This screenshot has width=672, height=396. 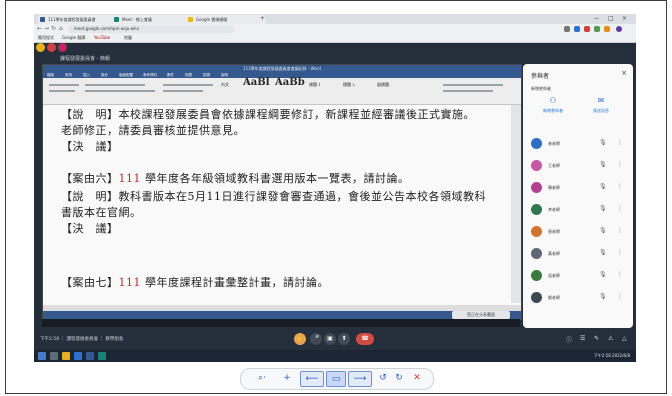 I want to click on zoom-icon: ⌕·, so click(x=262, y=378).